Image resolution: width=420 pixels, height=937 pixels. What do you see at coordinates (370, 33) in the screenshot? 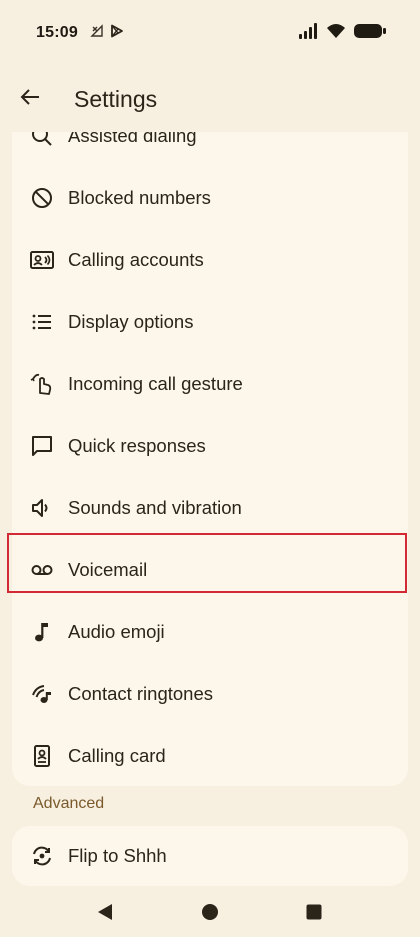
I see `battery-icon` at bounding box center [370, 33].